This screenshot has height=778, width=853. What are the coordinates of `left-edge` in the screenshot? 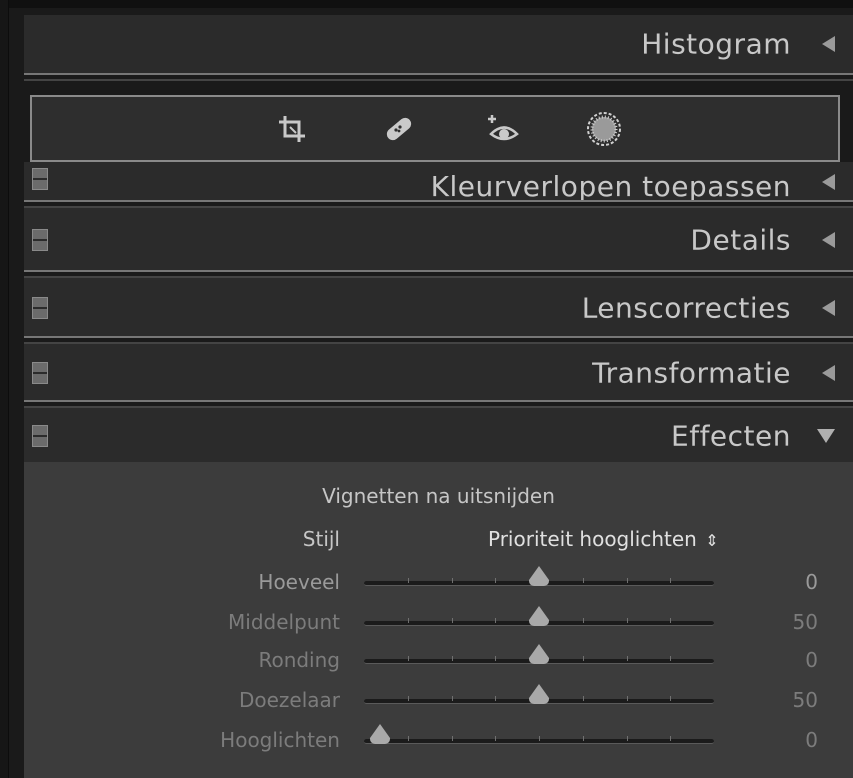 It's located at (4, 389).